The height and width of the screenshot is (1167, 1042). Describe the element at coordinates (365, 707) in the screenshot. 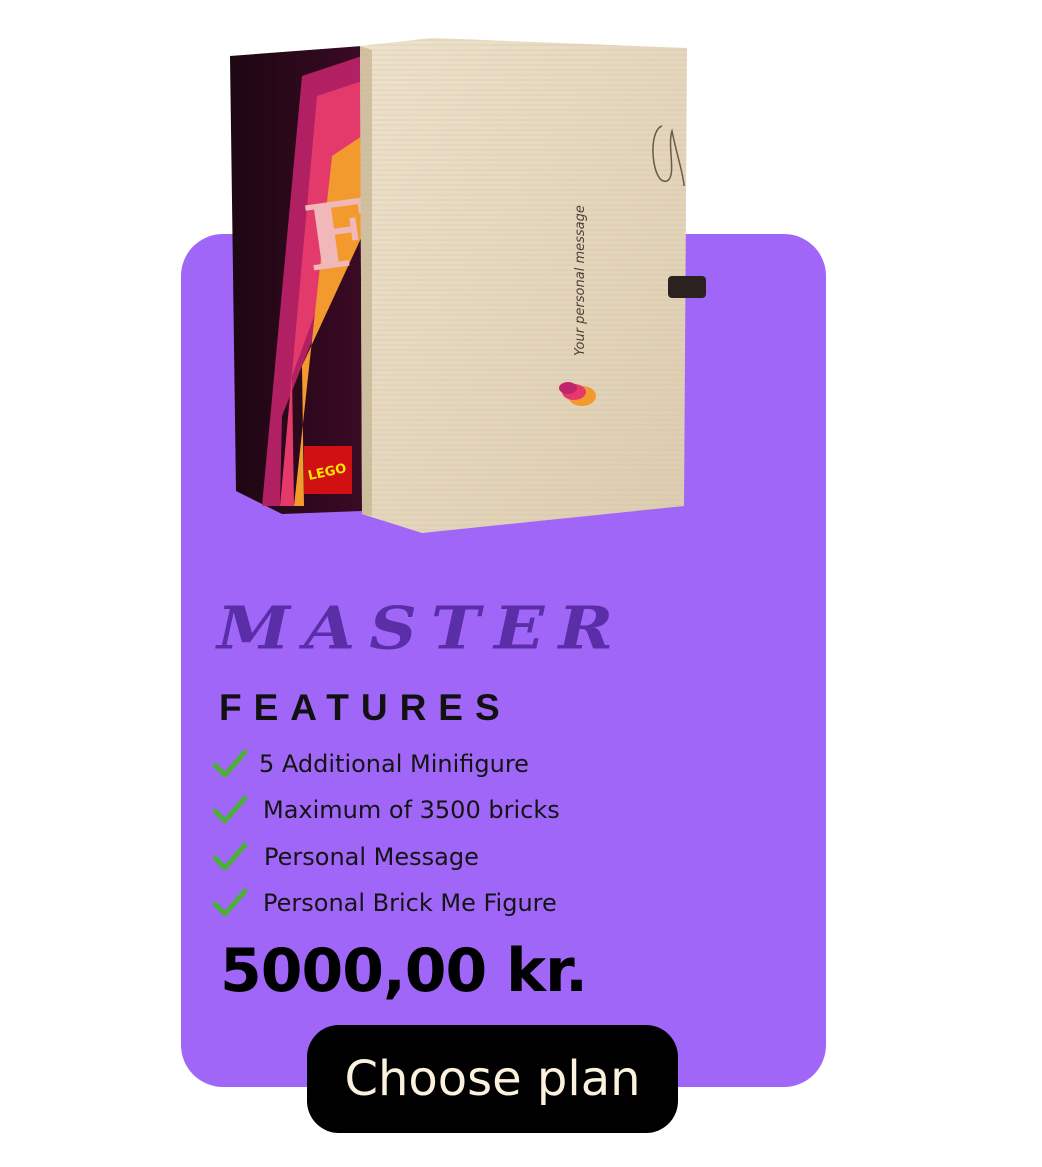

I see `features-heading: FEATURES` at that location.